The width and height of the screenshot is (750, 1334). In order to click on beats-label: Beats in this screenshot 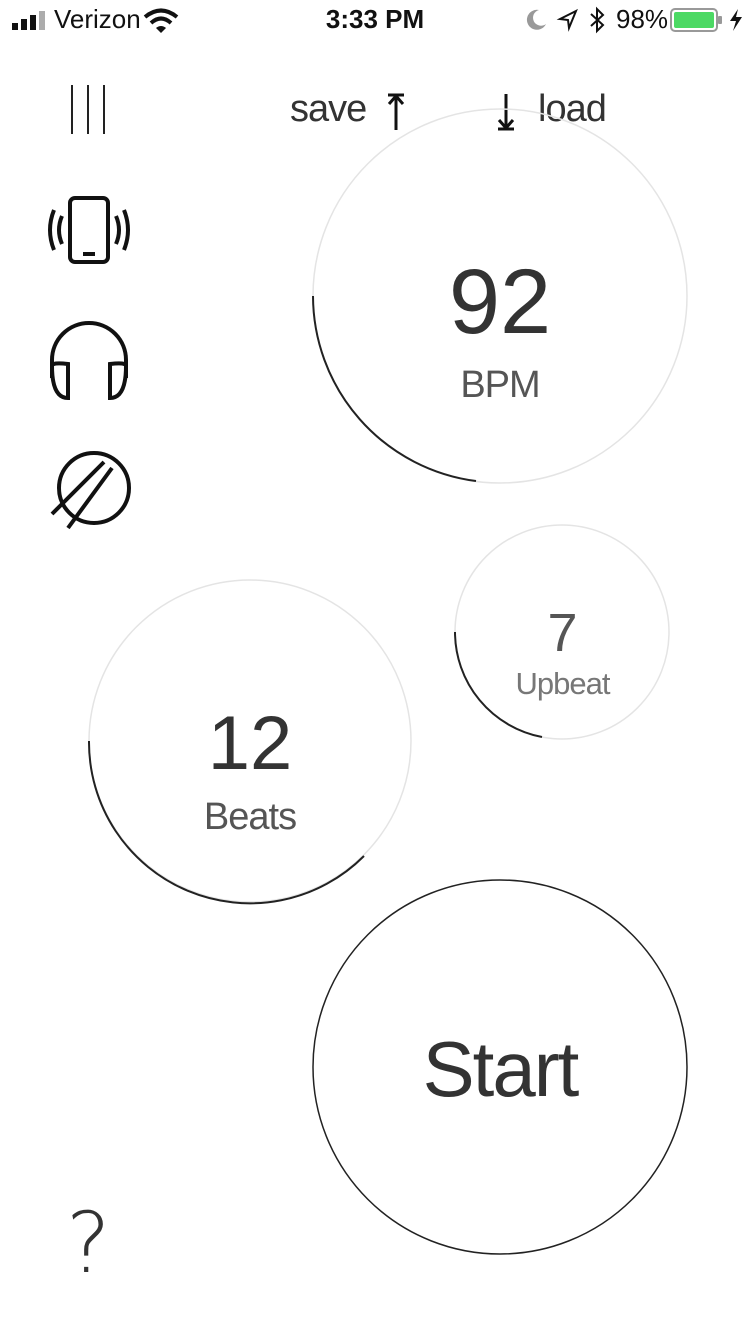, I will do `click(250, 817)`.